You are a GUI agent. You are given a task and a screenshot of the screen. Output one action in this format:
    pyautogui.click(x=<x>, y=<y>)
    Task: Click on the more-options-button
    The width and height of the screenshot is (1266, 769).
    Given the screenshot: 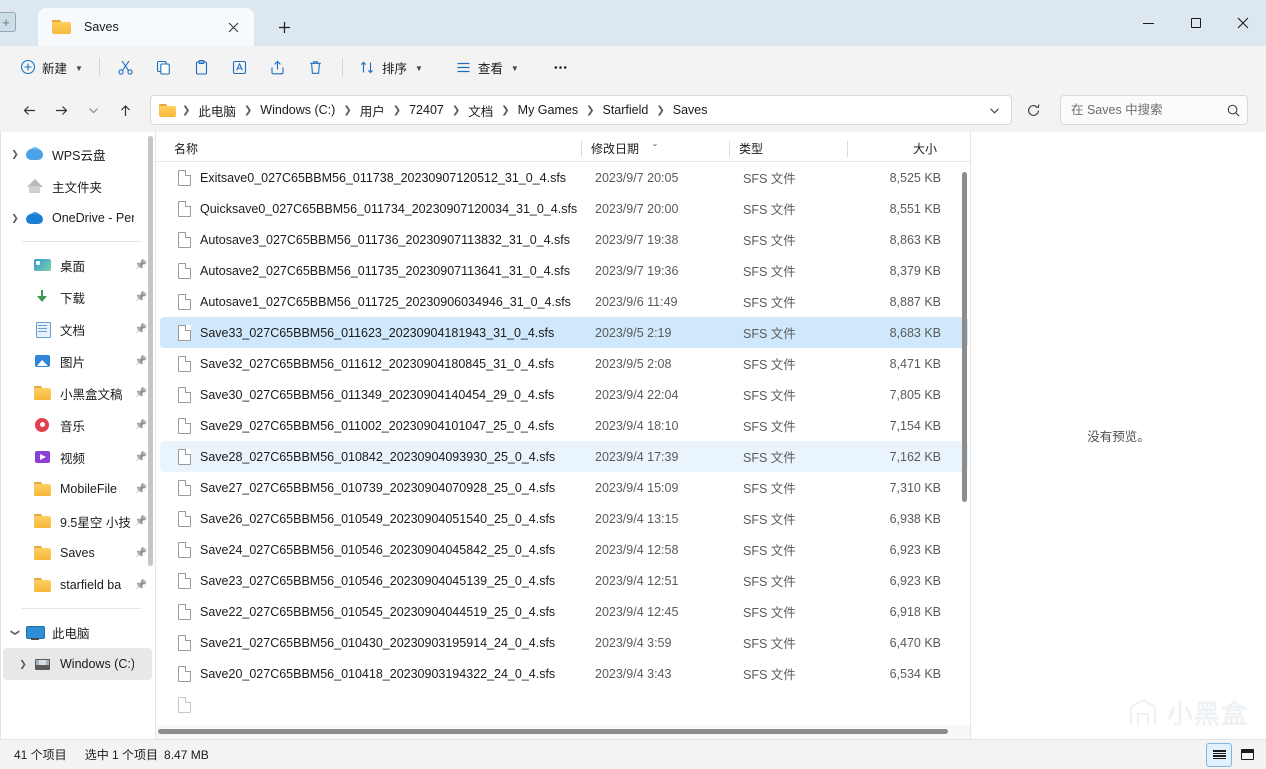 What is the action you would take?
    pyautogui.click(x=561, y=67)
    